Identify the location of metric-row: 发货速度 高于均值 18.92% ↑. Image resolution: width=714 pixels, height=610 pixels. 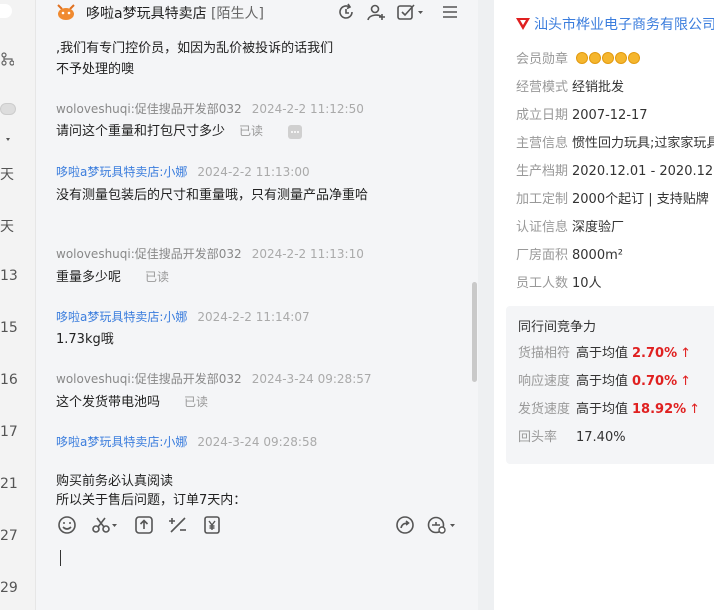
(609, 407).